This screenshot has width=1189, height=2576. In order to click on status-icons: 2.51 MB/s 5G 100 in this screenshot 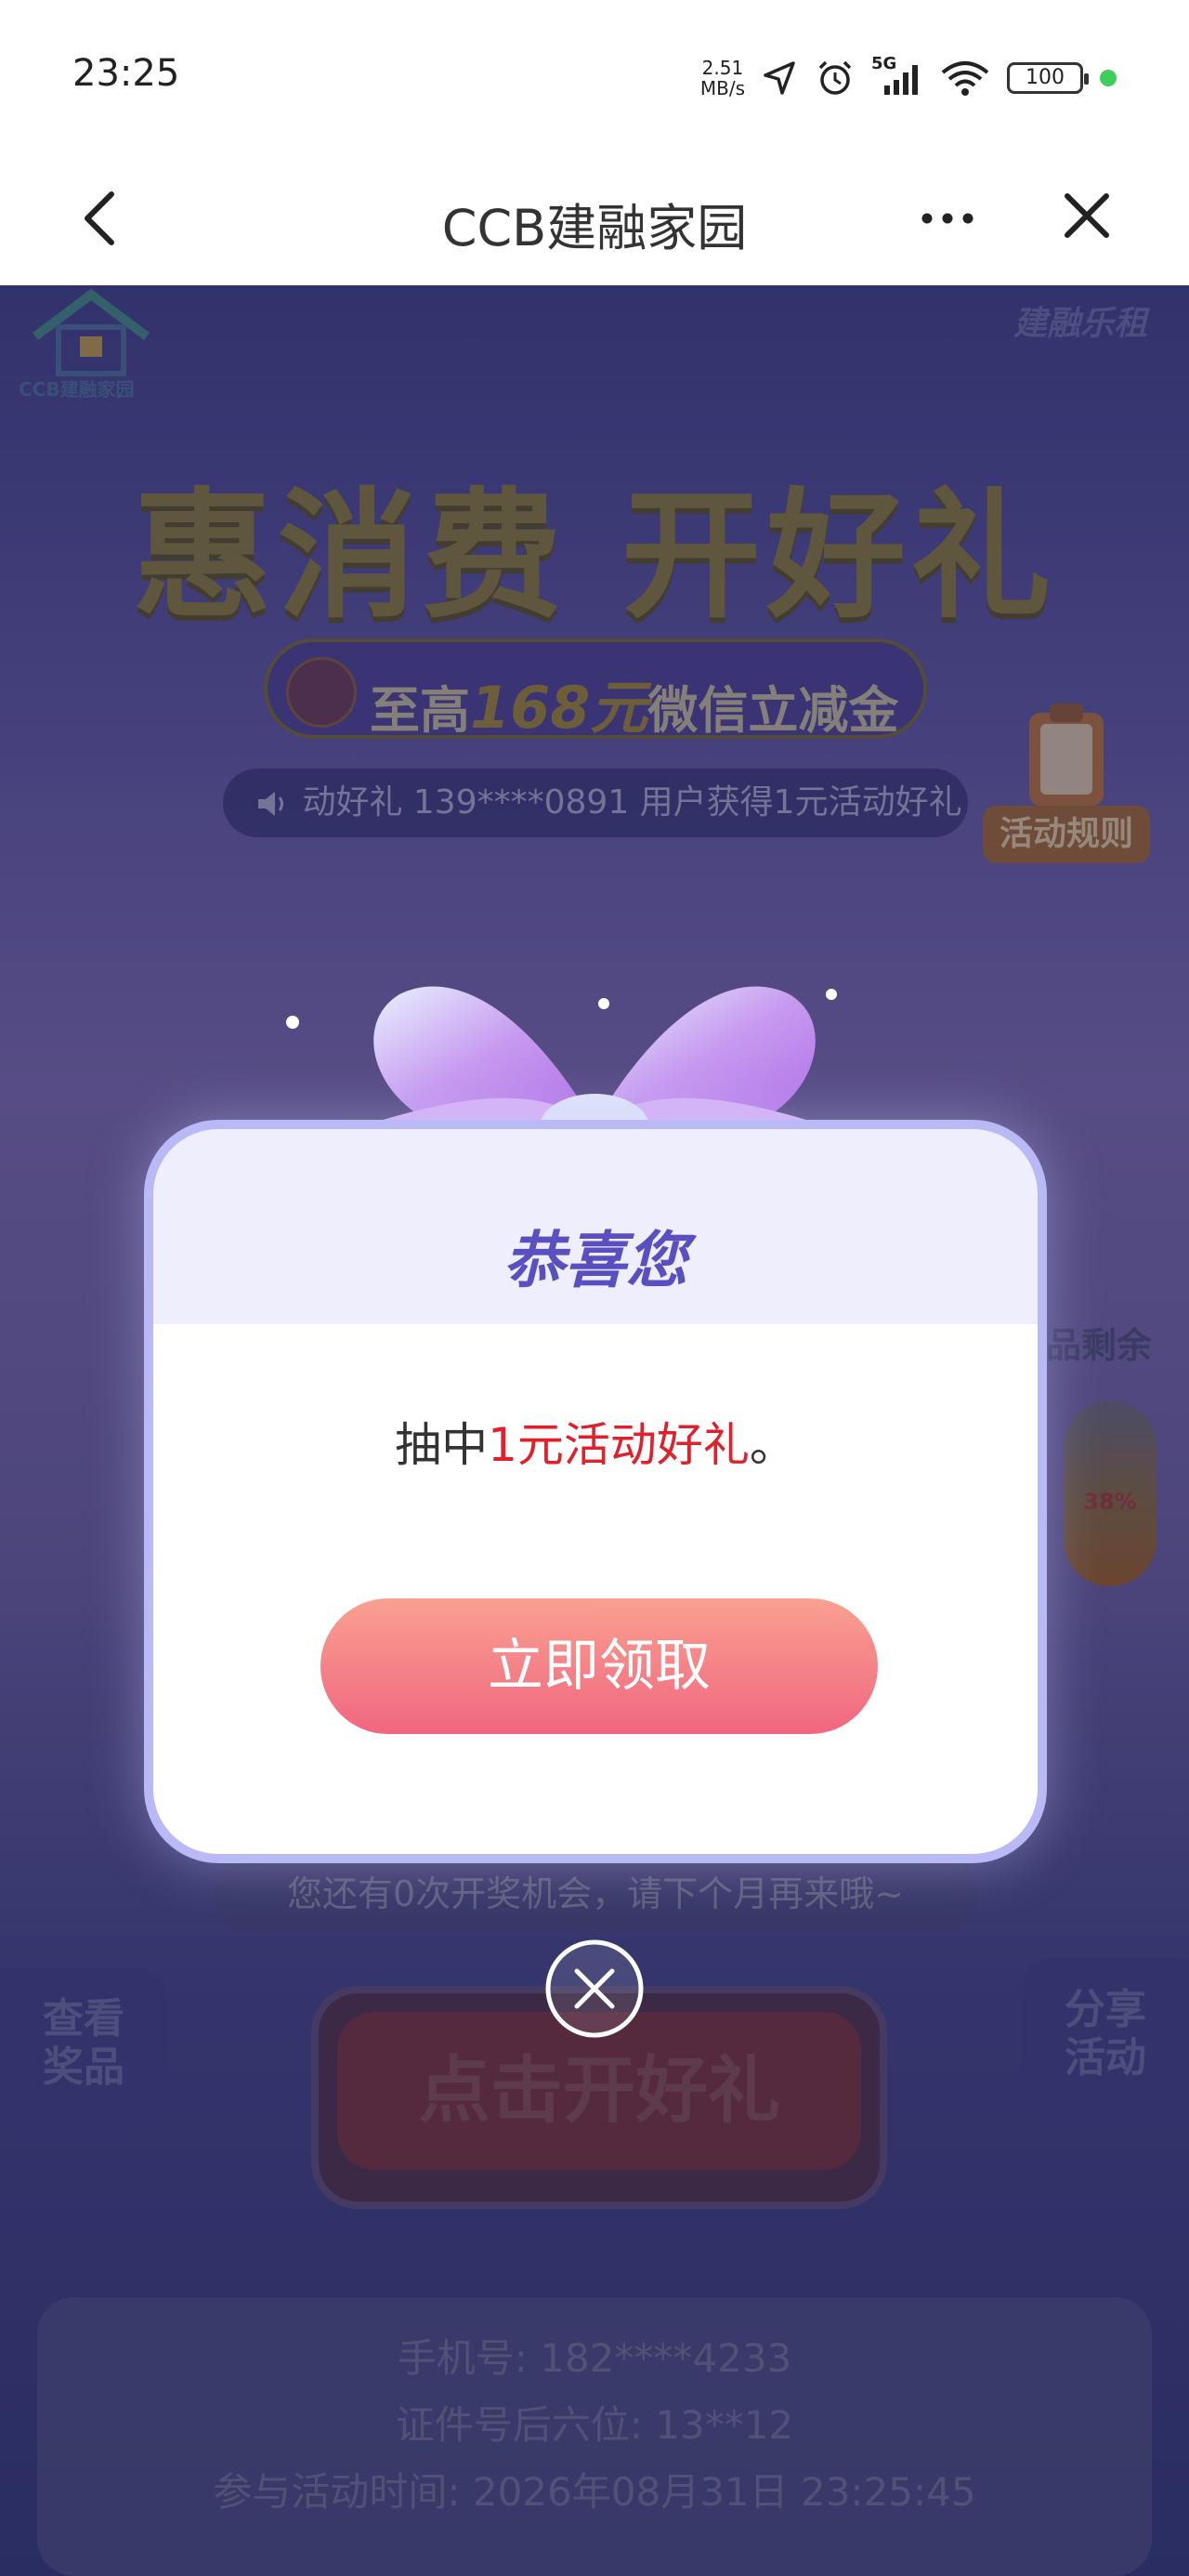, I will do `click(909, 78)`.